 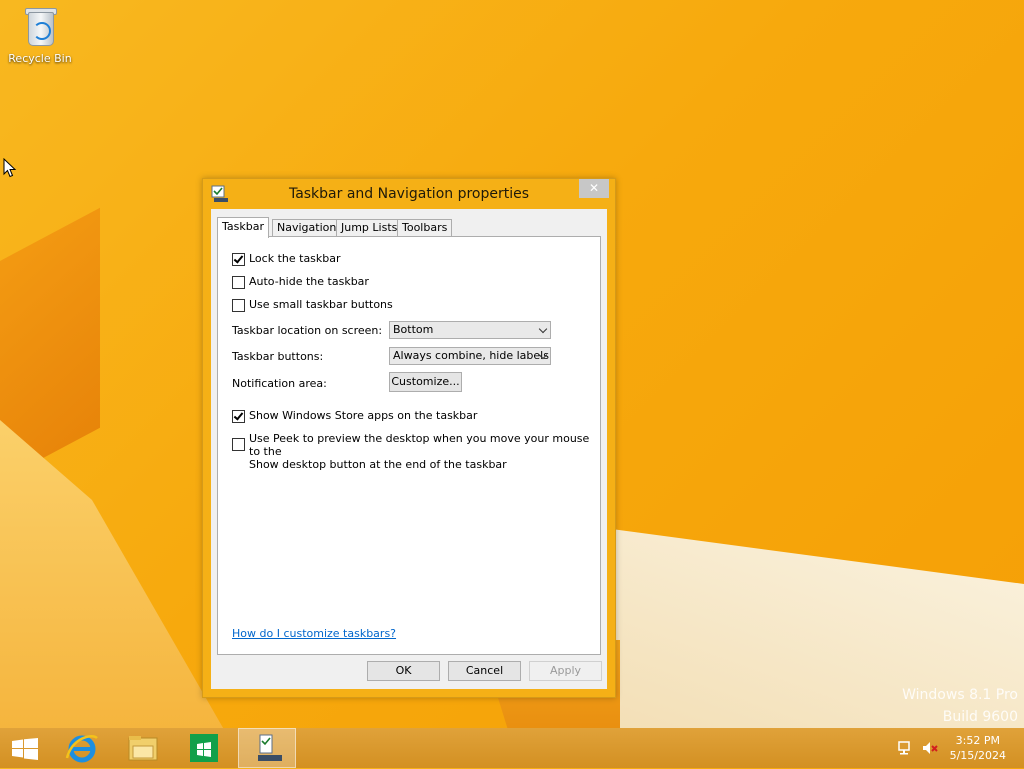 I want to click on checkbox-label: Lock the taskbar, so click(x=295, y=258).